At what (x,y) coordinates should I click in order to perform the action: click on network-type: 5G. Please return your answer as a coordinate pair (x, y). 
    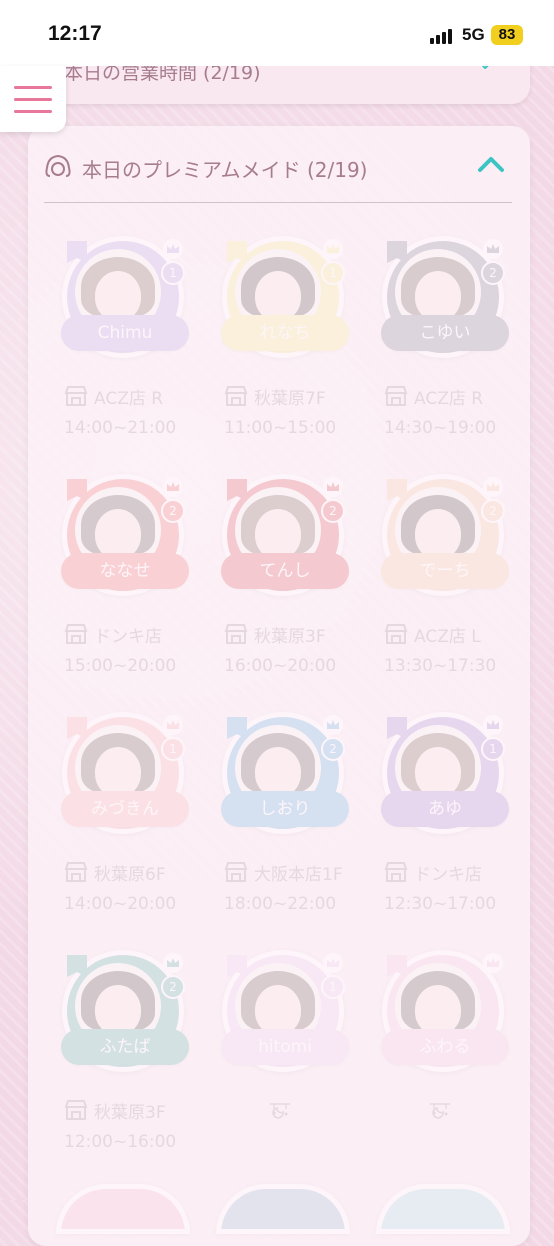
    Looking at the image, I should click on (473, 34).